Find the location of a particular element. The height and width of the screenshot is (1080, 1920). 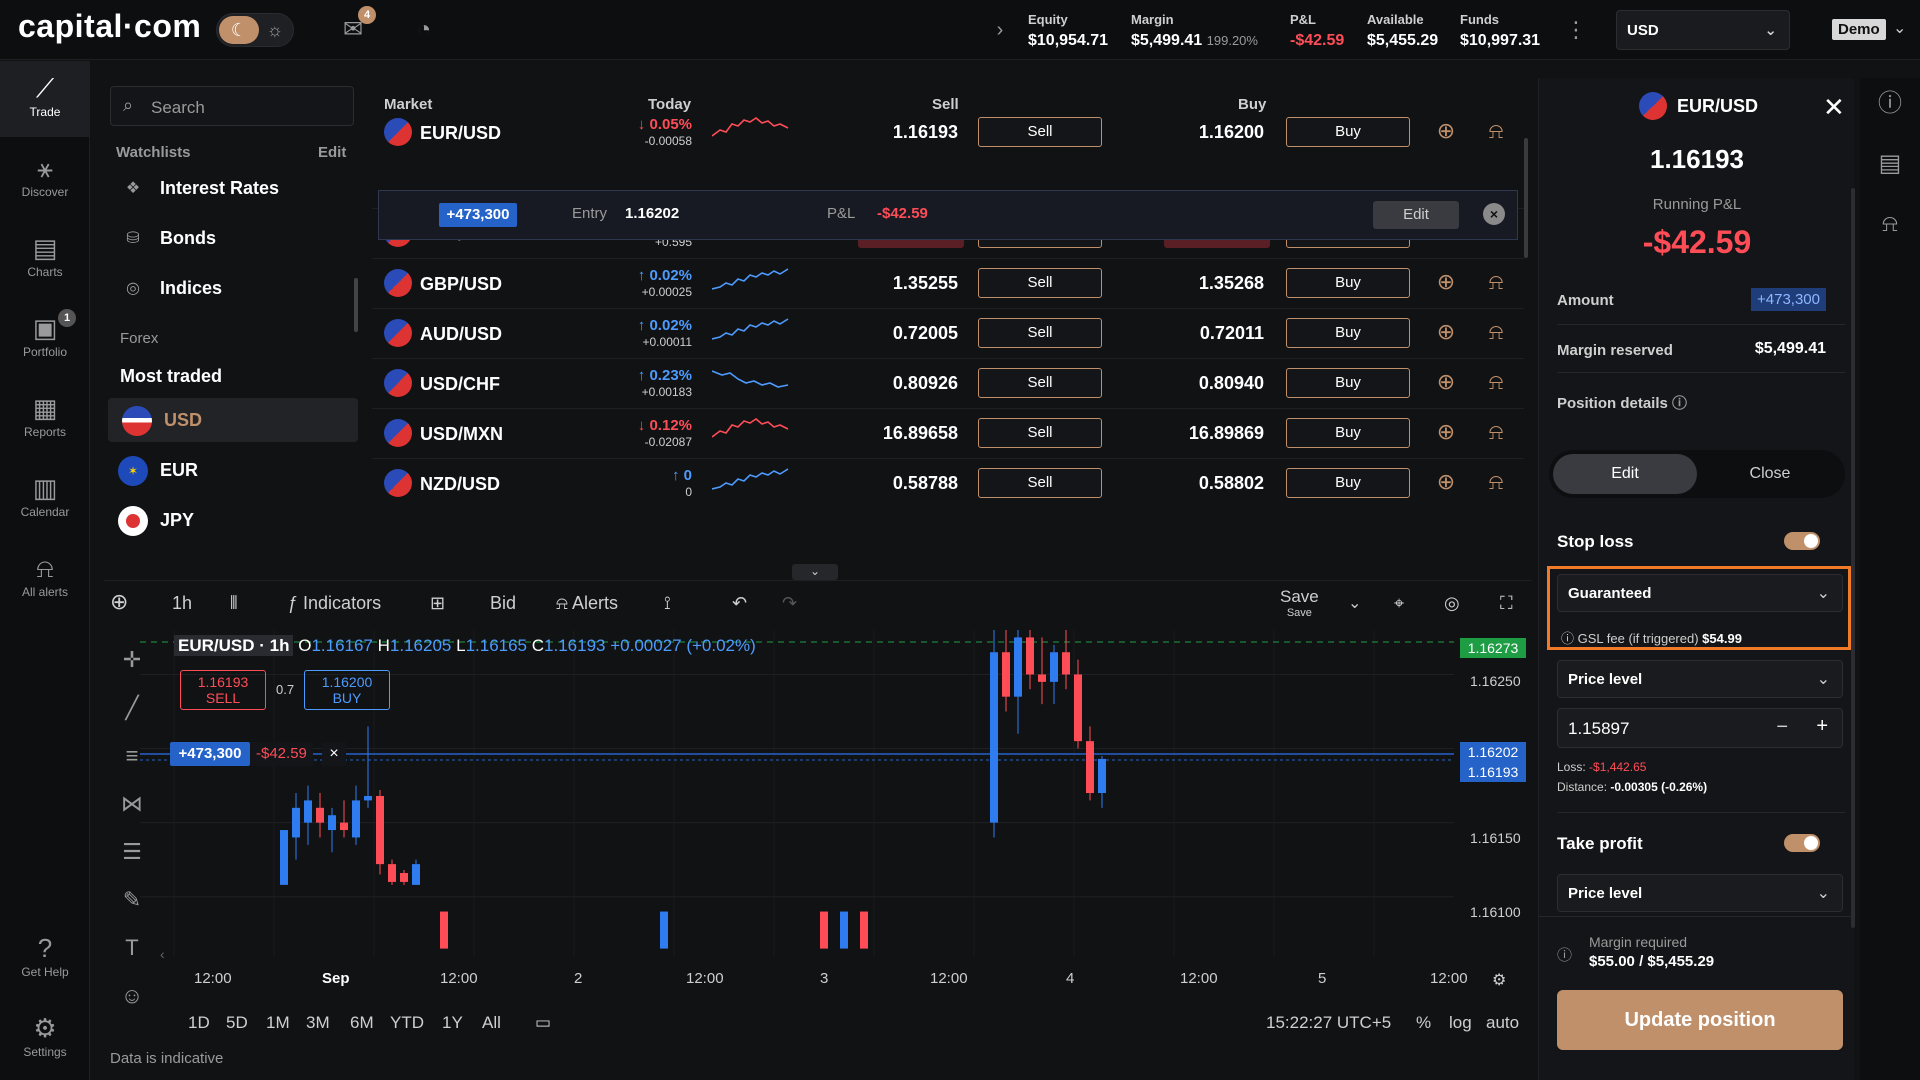

update-position-button: Update position is located at coordinates (1700, 1020).